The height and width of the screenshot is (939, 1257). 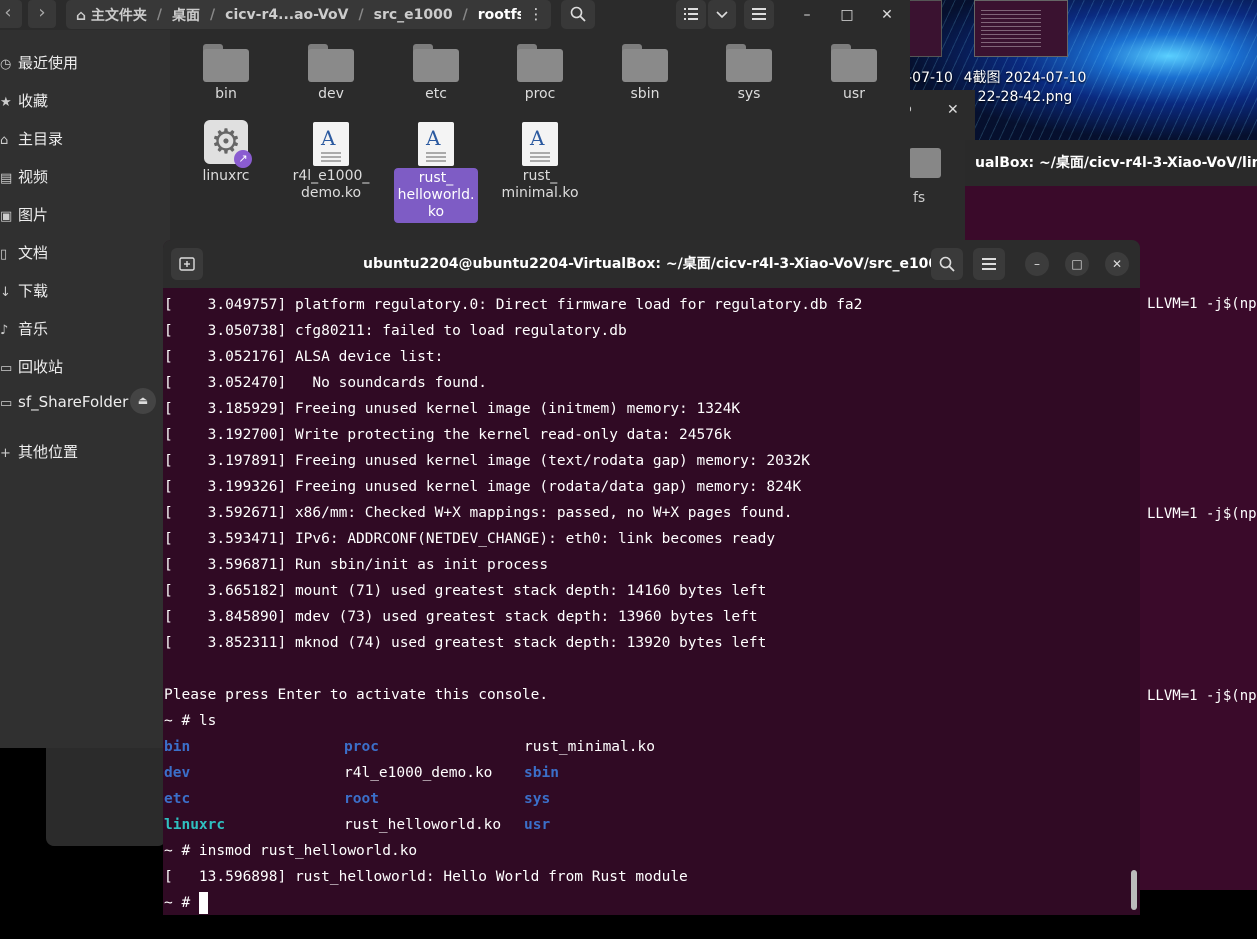 I want to click on sidebar-item-label: 主目录, so click(x=41, y=139).